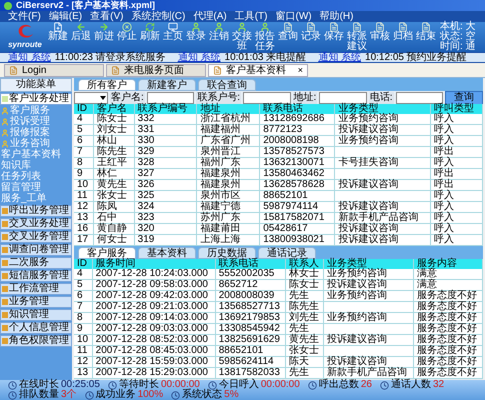 The width and height of the screenshot is (485, 400). What do you see at coordinates (173, 27) in the screenshot?
I see `monitor-icon` at bounding box center [173, 27].